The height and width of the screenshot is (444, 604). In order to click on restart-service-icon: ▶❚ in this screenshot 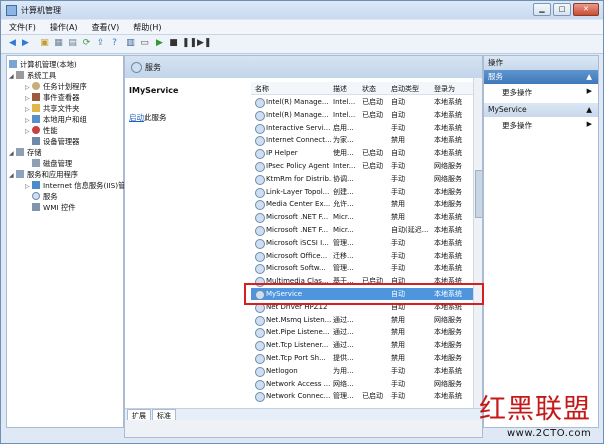, I will do `click(204, 43)`.